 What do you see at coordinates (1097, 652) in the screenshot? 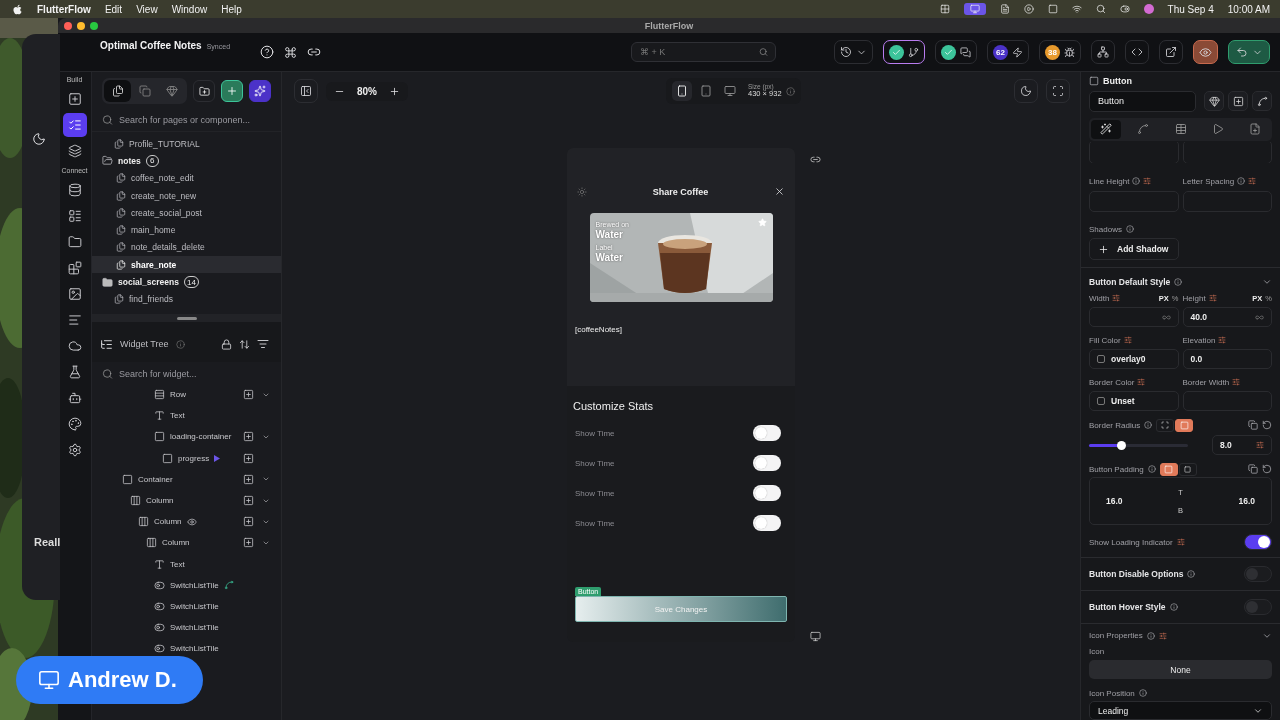
I see `field-label: Icon` at bounding box center [1097, 652].